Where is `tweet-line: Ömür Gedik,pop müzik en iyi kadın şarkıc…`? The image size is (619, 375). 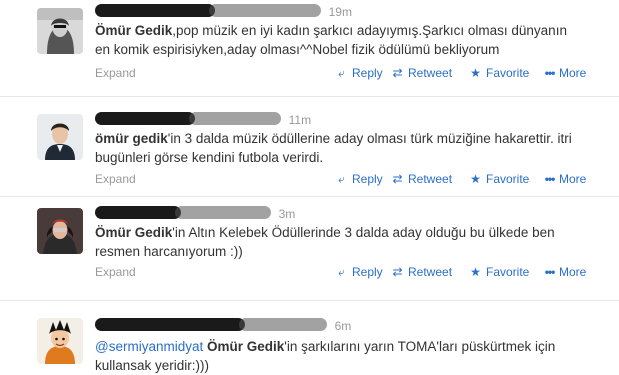 tweet-line: Ömür Gedik,pop müzik en iyi kadın şarkıc… is located at coordinates (345, 30).